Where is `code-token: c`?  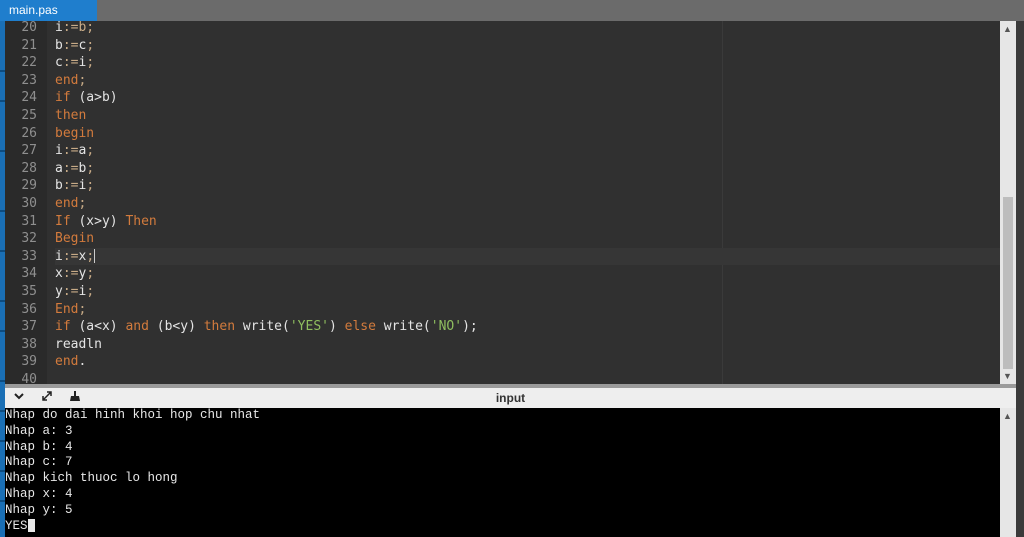
code-token: c is located at coordinates (59, 63).